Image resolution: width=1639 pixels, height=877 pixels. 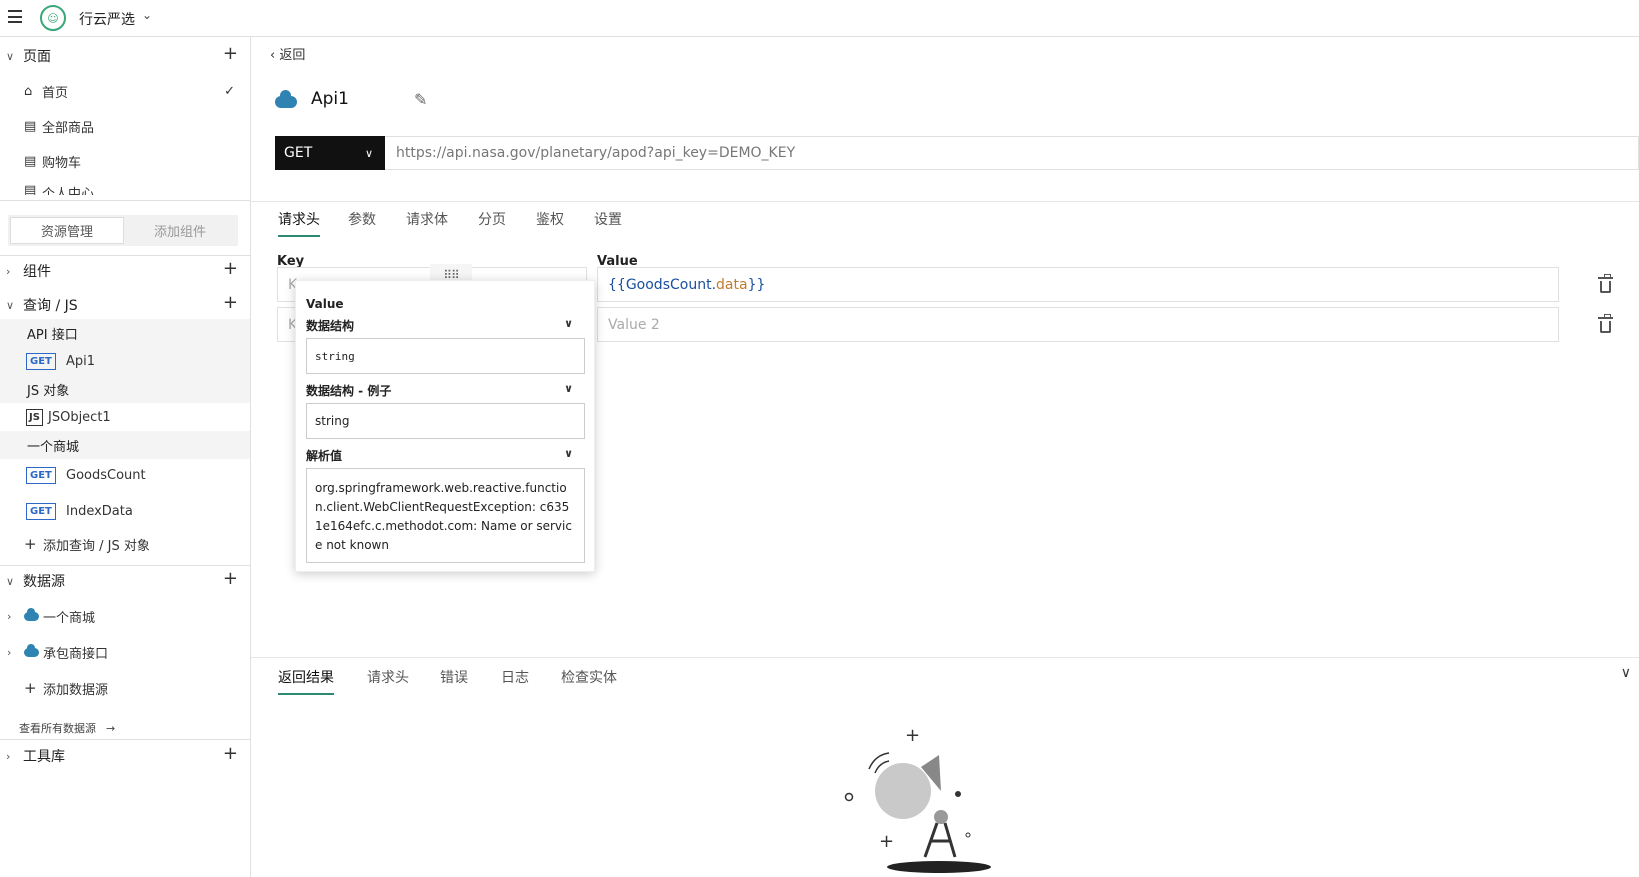 What do you see at coordinates (454, 680) in the screenshot?
I see `tab-response-errors: 错误` at bounding box center [454, 680].